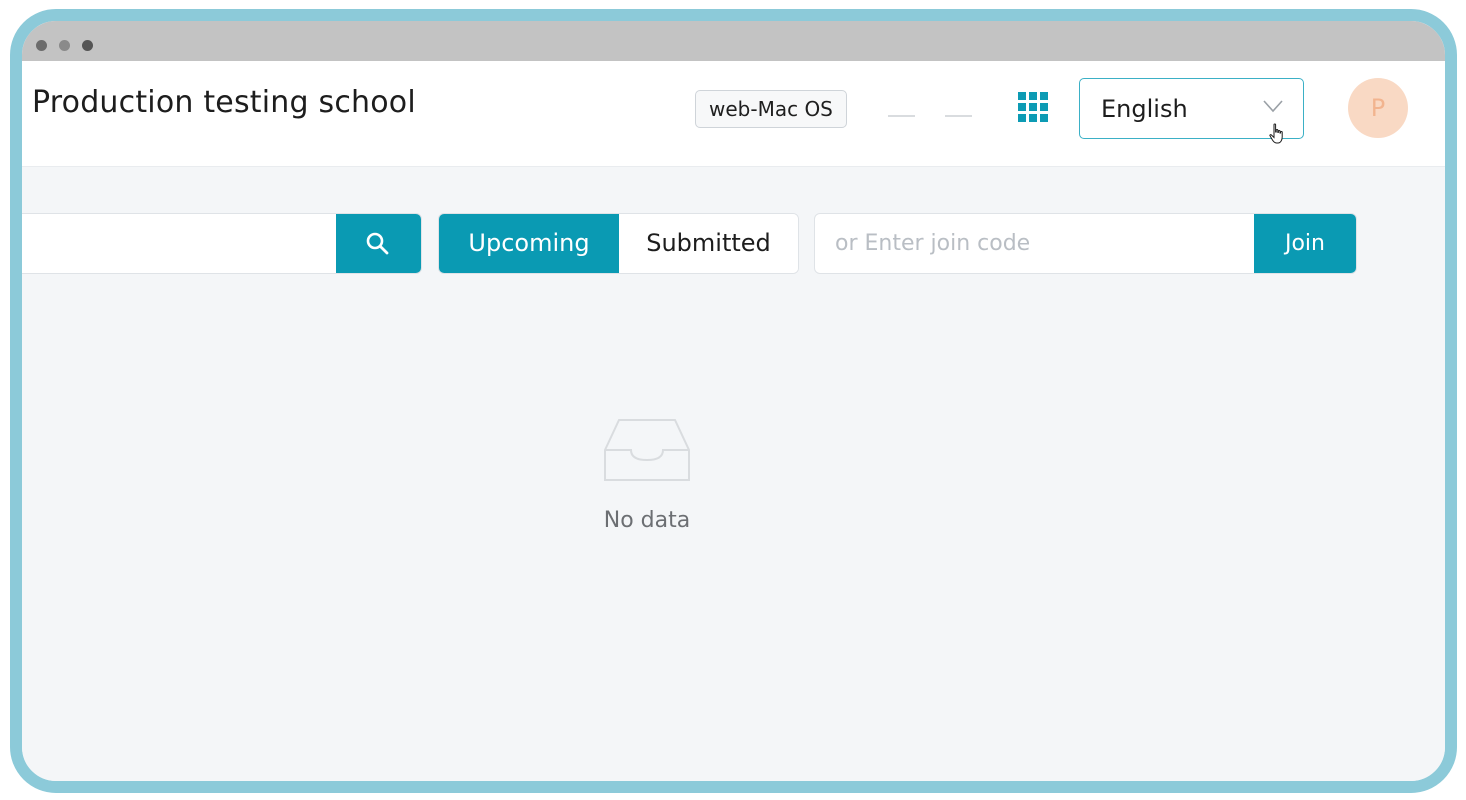 This screenshot has height=800, width=1466. I want to click on page-title: Production testing school, so click(224, 102).